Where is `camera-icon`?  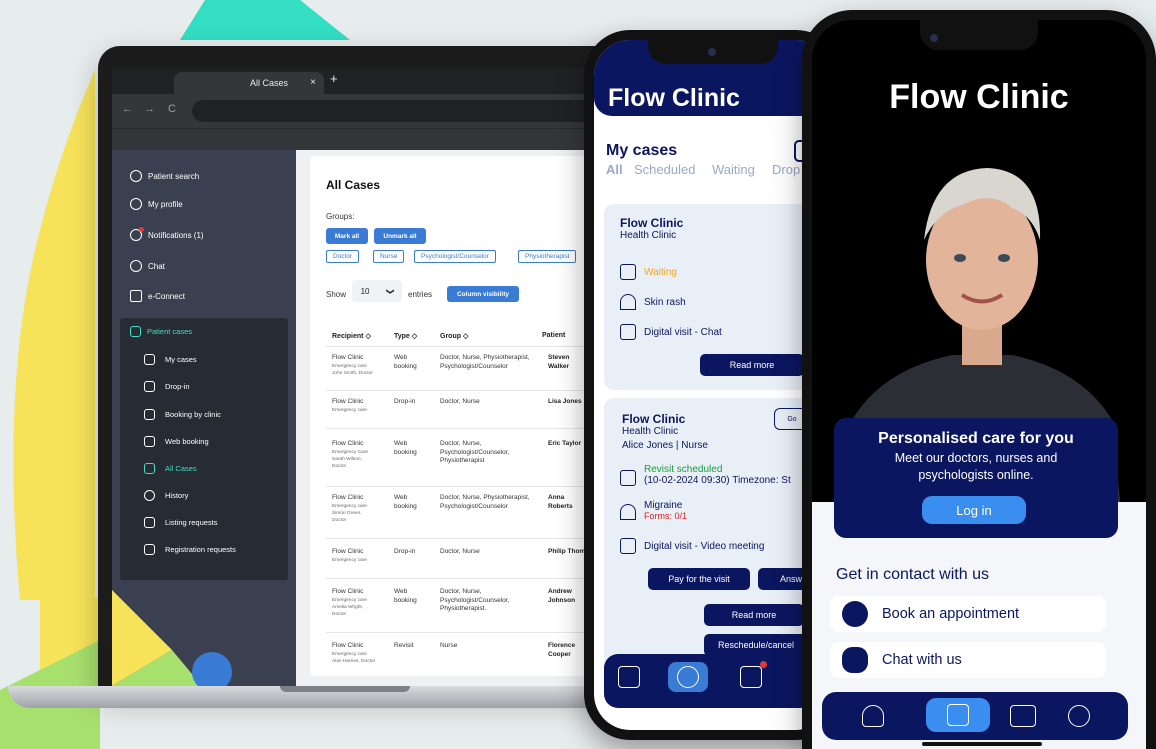 camera-icon is located at coordinates (934, 38).